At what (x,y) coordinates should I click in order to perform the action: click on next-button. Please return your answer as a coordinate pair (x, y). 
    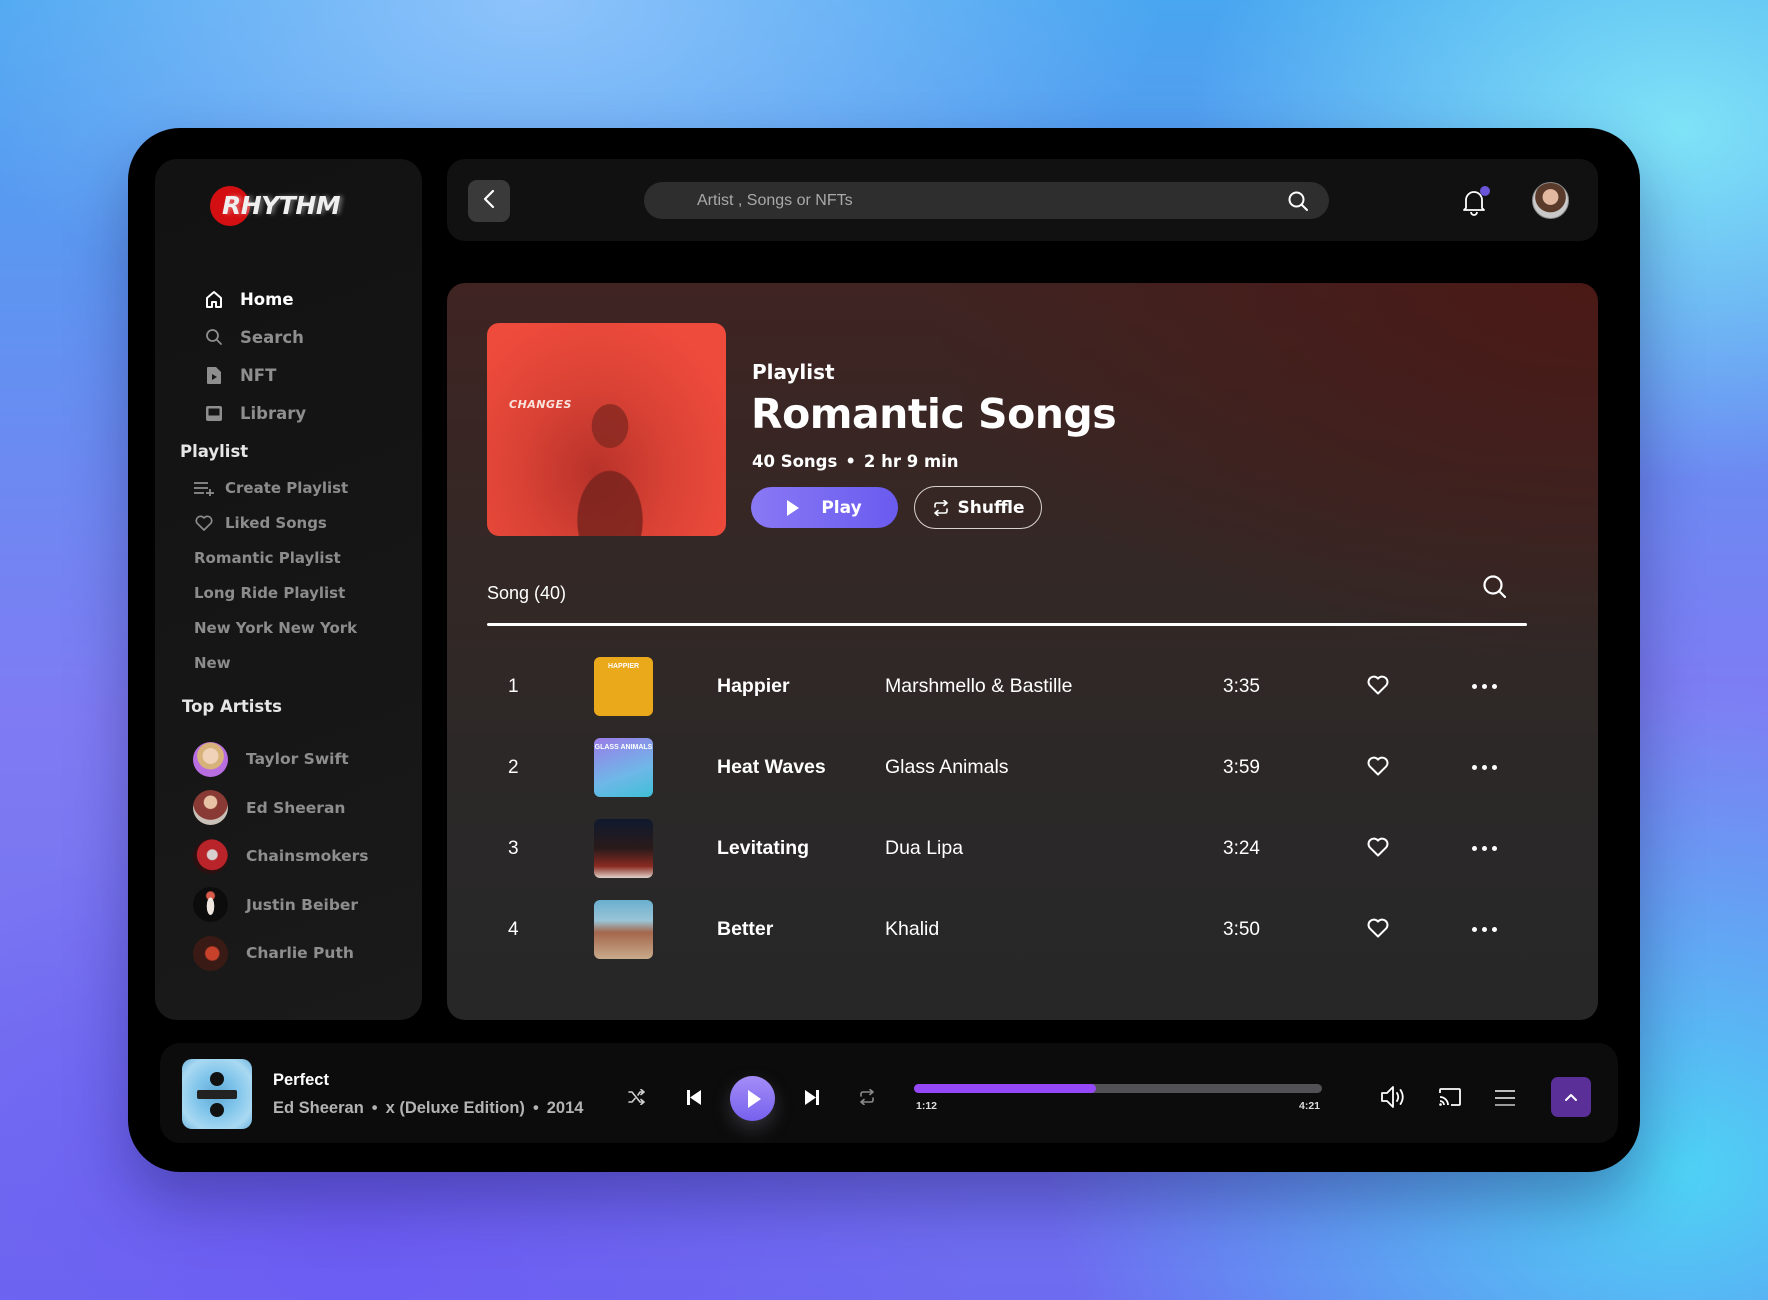
    Looking at the image, I should click on (812, 1097).